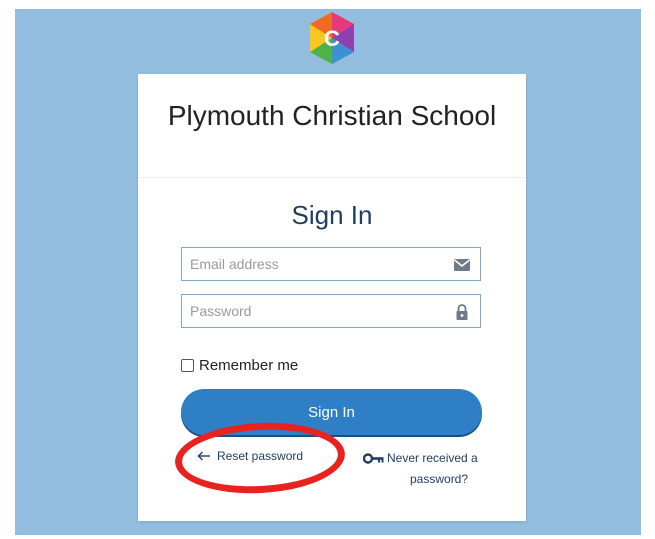  I want to click on svg-text: C, so click(332, 38).